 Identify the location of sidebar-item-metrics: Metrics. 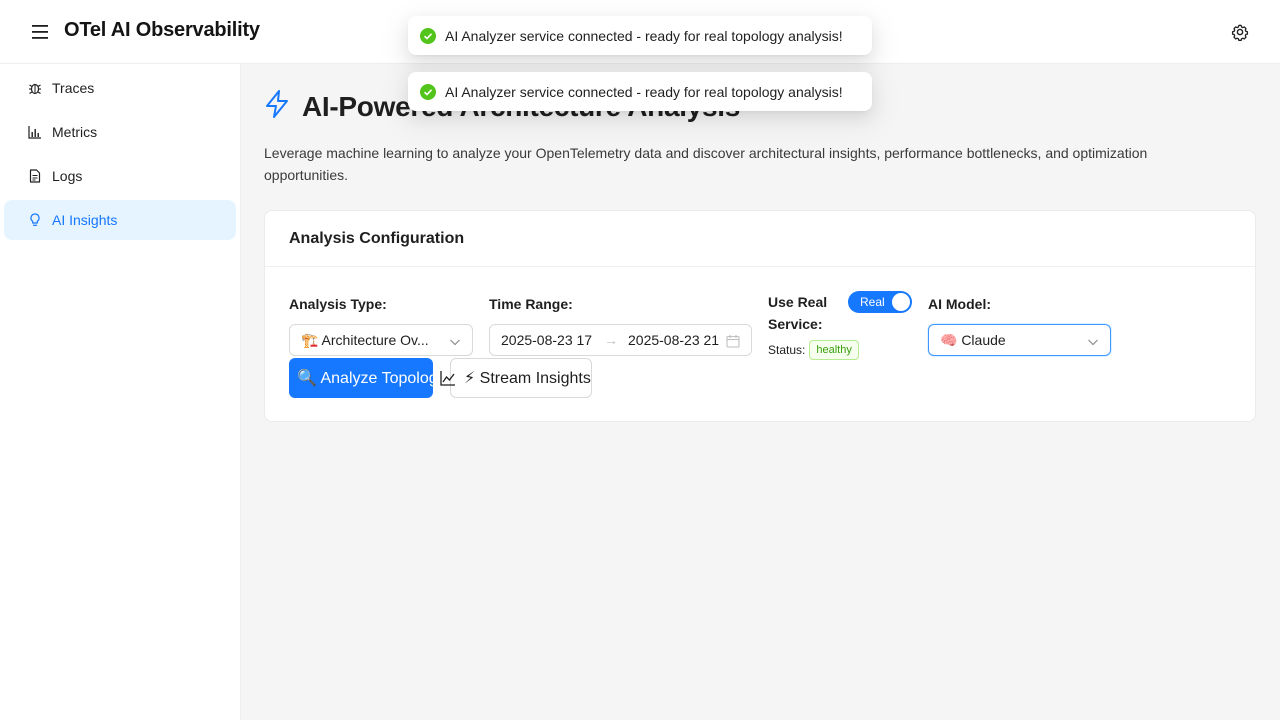
(120, 132).